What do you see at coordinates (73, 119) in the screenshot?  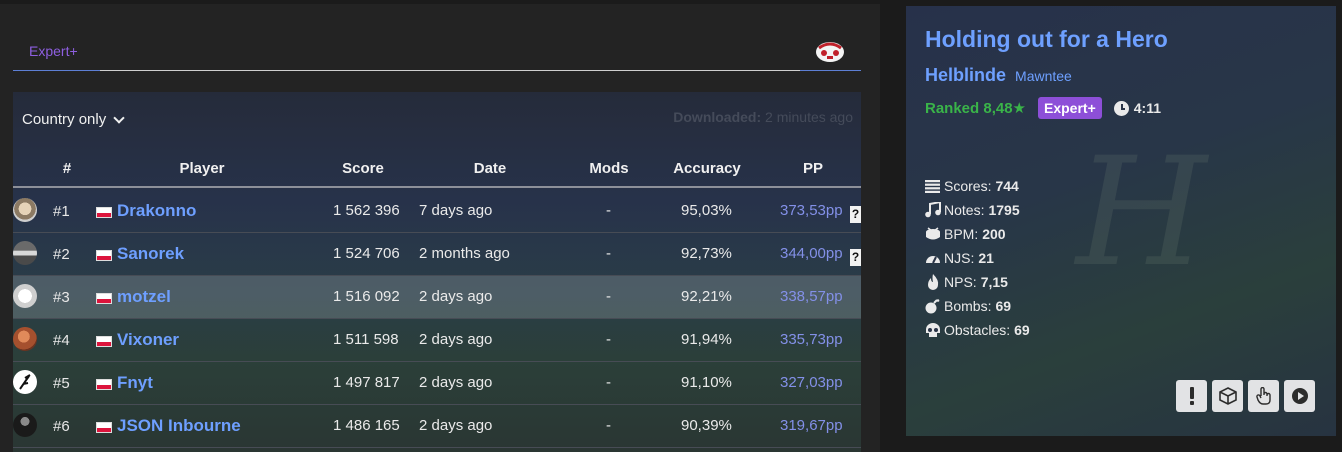 I see `country-filter-dropdown: Country only` at bounding box center [73, 119].